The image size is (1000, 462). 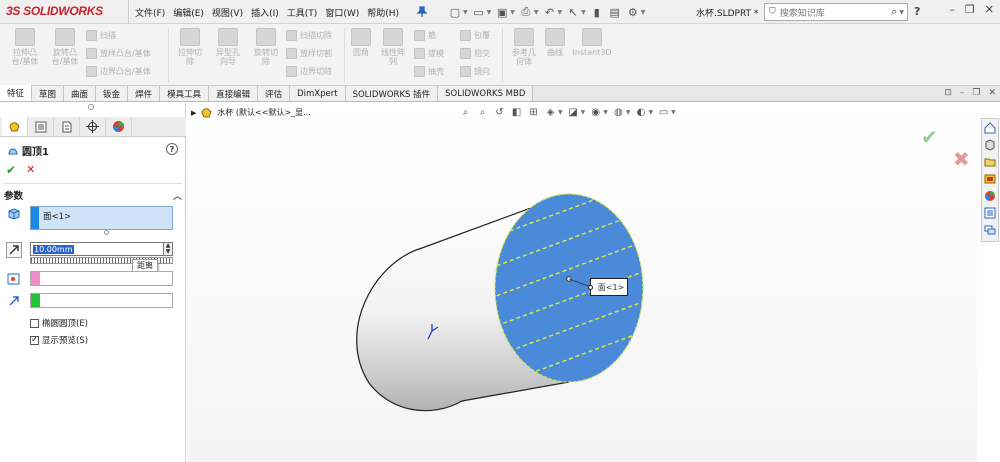 What do you see at coordinates (101, 218) in the screenshot?
I see `face-selection-box: 面<1>` at bounding box center [101, 218].